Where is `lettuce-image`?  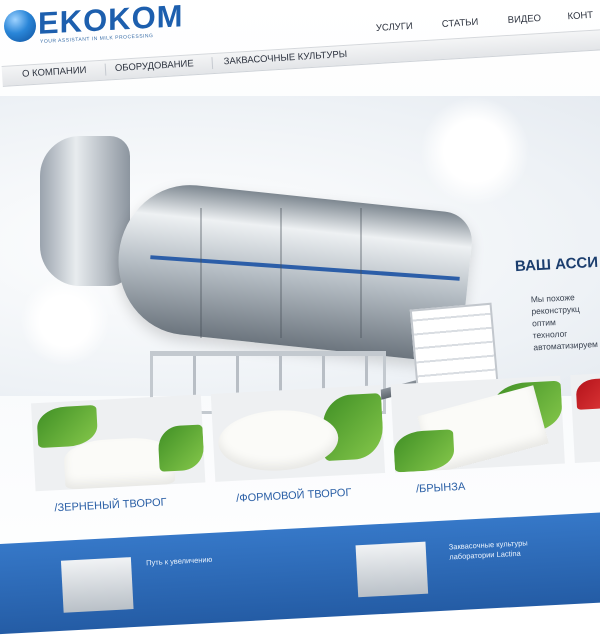 lettuce-image is located at coordinates (181, 448).